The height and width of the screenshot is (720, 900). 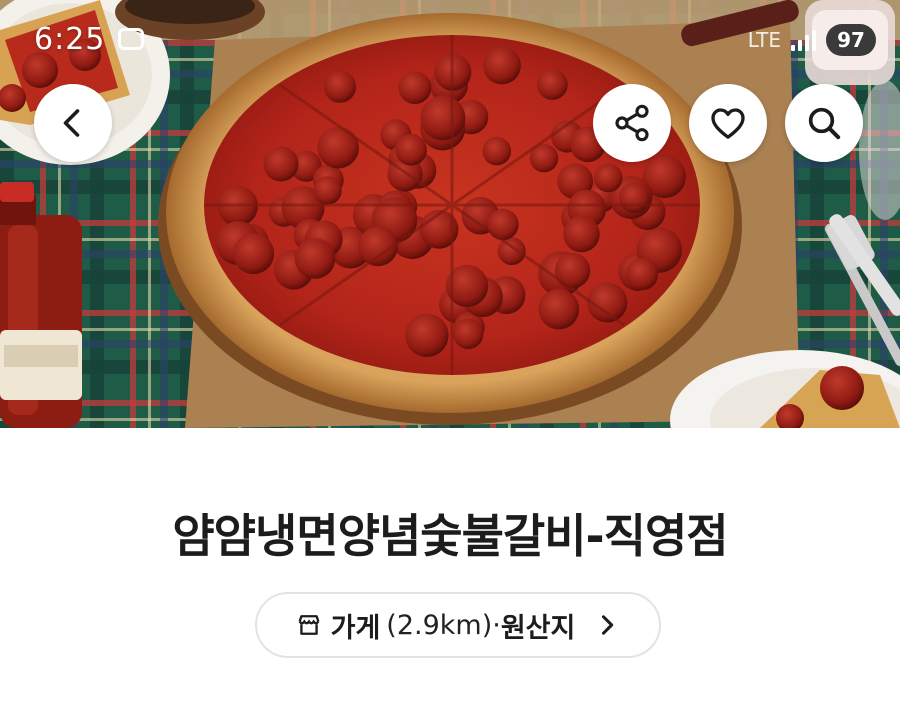 I want to click on like-button, so click(x=728, y=123).